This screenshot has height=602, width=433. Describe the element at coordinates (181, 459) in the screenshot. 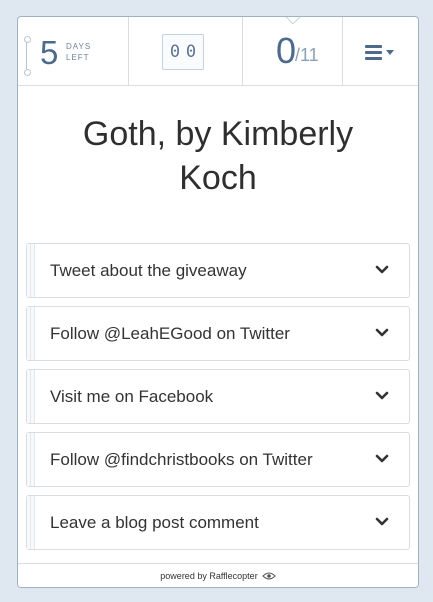

I see `entry-label: Follow @findchristbooks on Twitter` at that location.